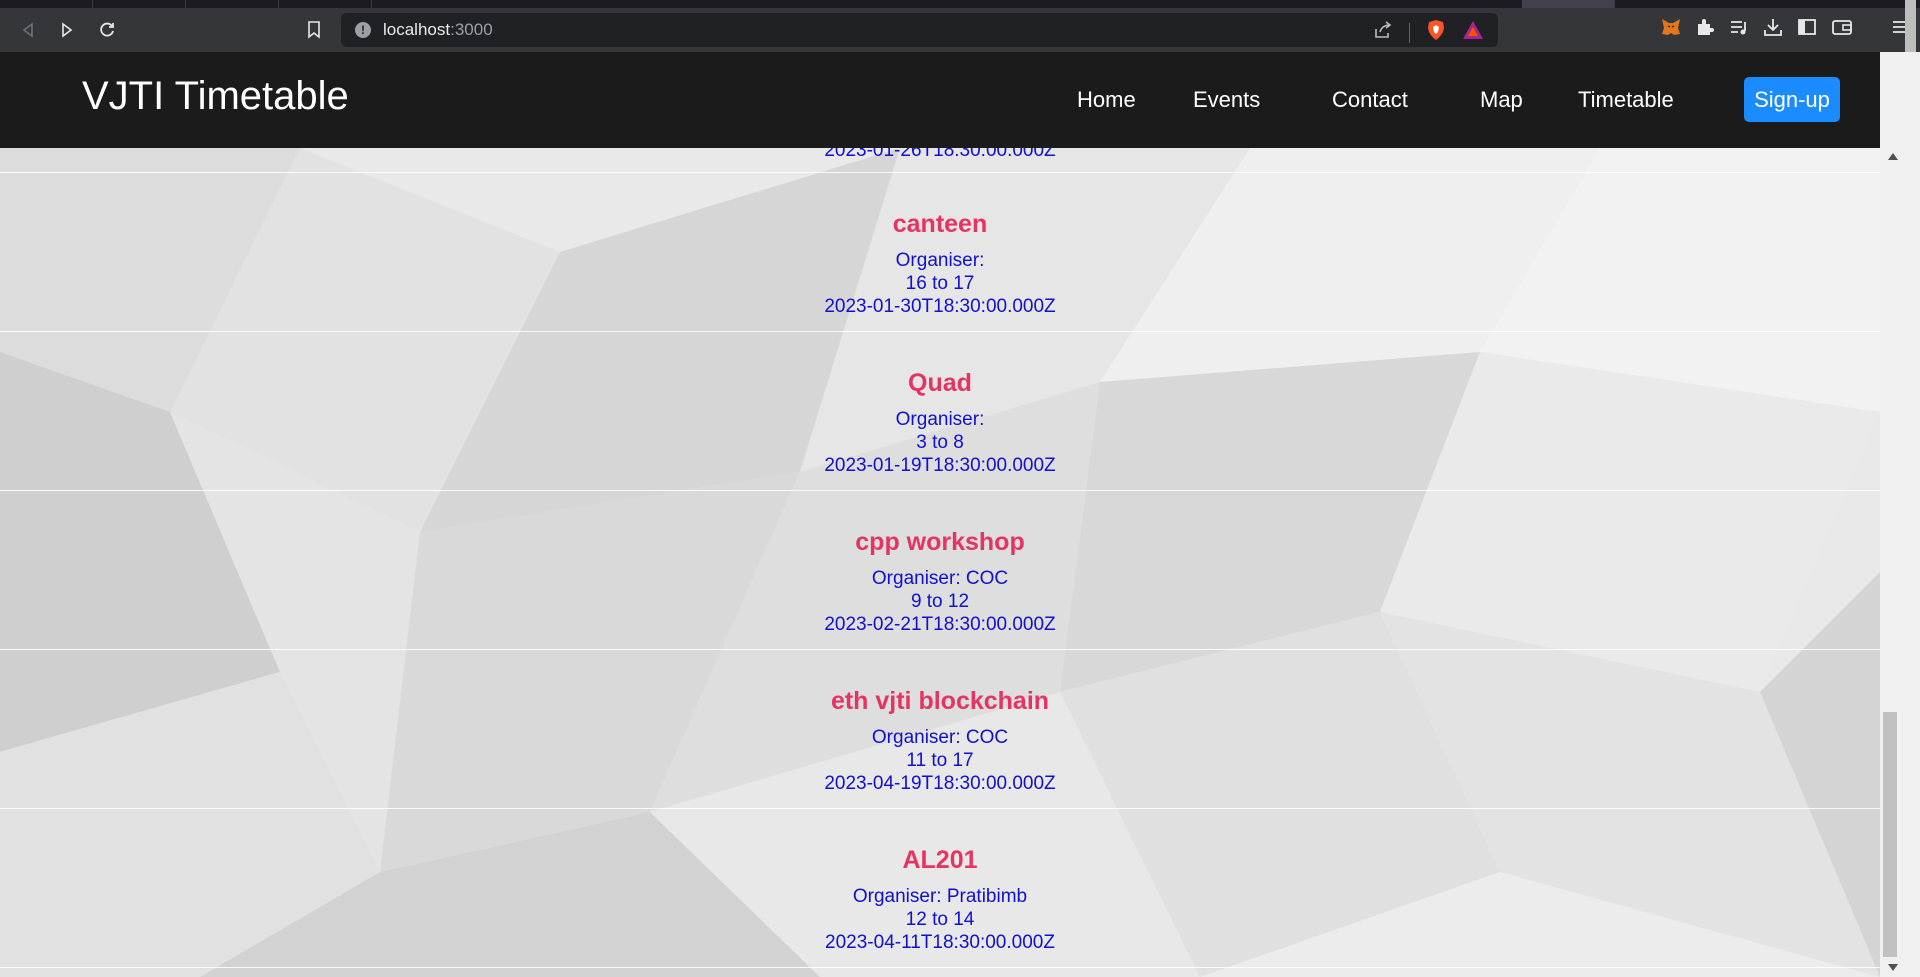 This screenshot has width=1920, height=977. What do you see at coordinates (107, 30) in the screenshot?
I see `reload-icon` at bounding box center [107, 30].